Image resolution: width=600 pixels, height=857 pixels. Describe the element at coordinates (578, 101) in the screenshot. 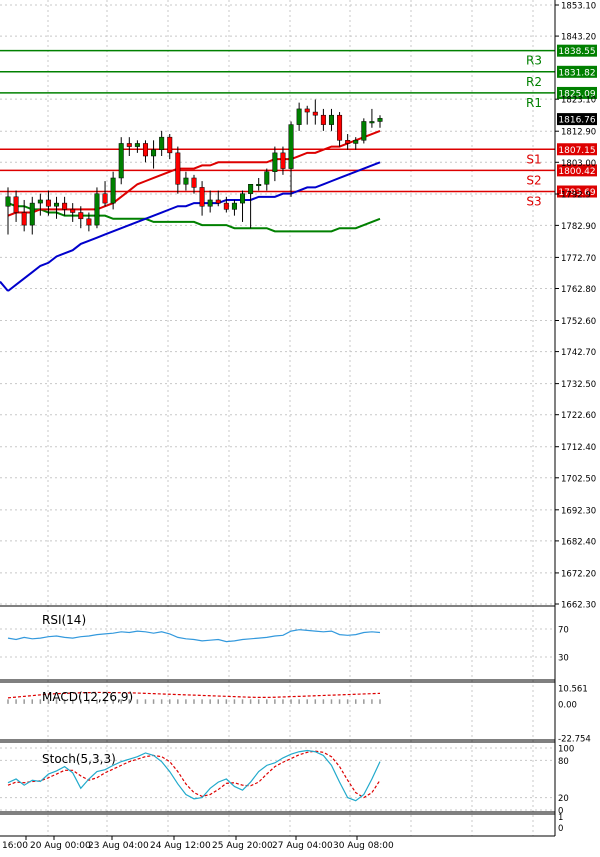

I see `price-tick-label: 1823.10` at that location.